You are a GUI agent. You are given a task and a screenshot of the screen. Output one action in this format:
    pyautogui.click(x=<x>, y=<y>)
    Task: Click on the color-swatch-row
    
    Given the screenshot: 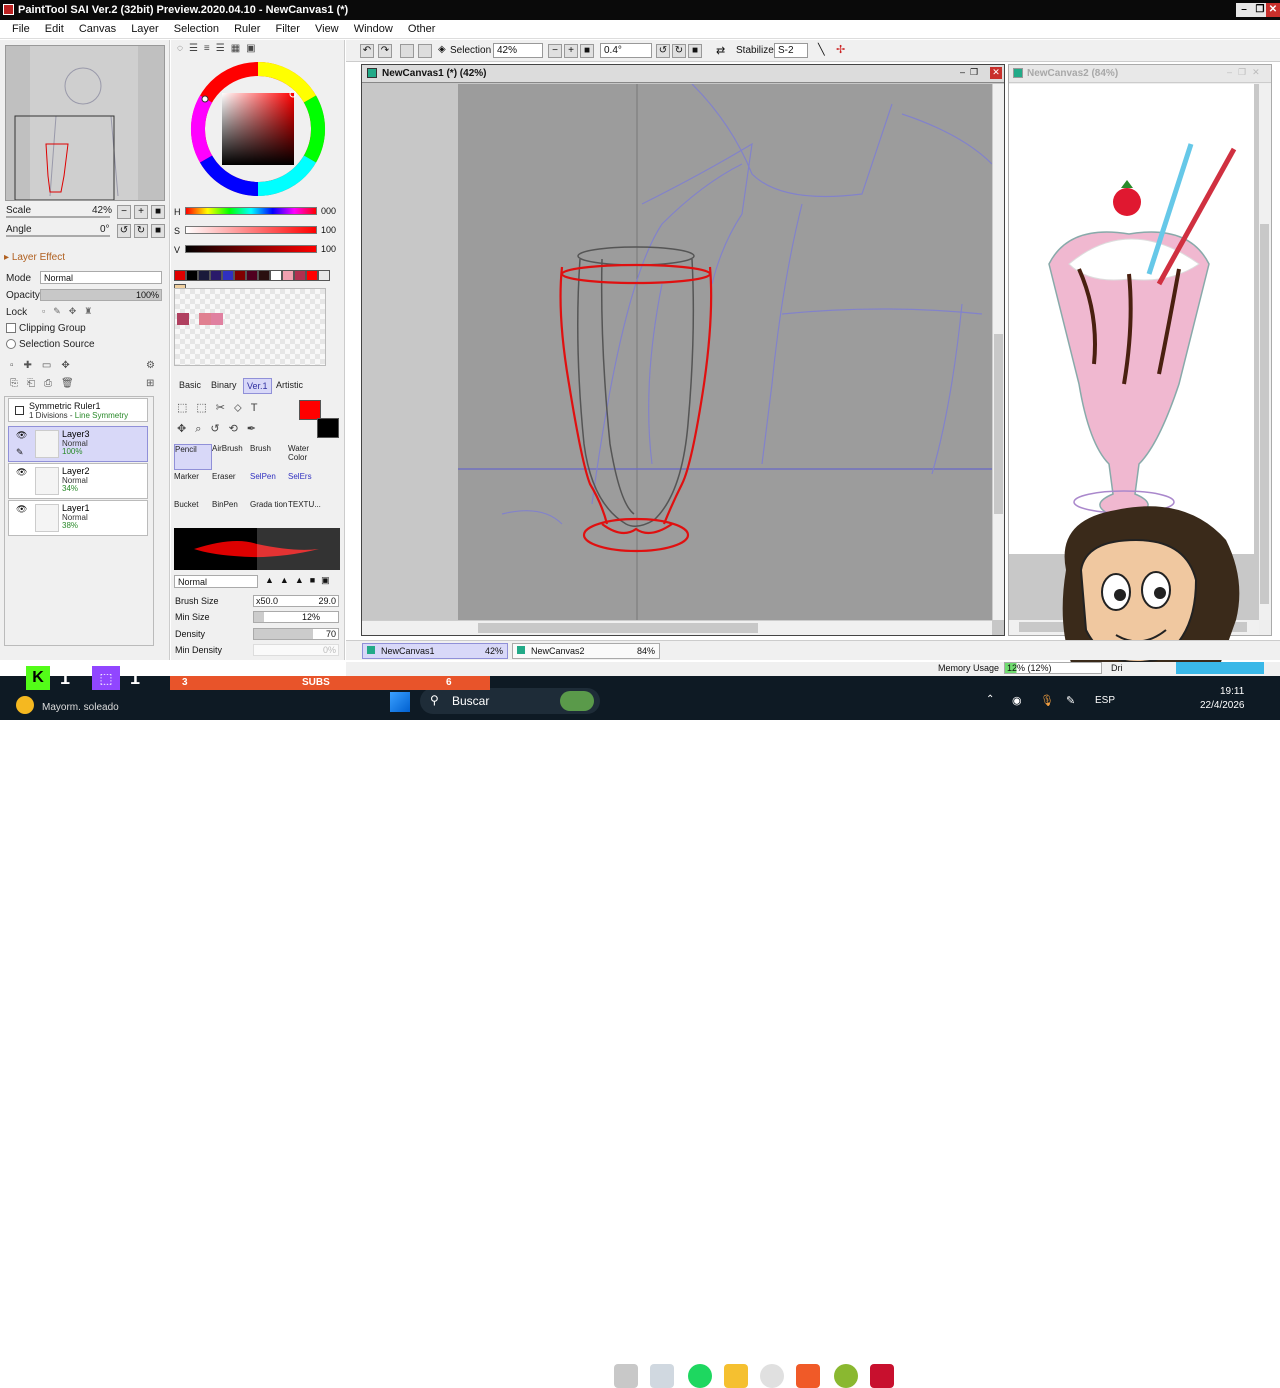 What is the action you would take?
    pyautogui.click(x=254, y=282)
    